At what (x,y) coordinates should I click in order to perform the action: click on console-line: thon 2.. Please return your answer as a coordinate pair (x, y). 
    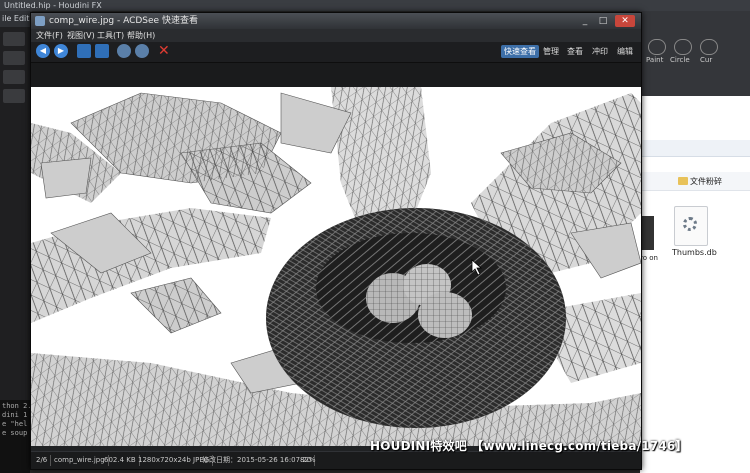
    Looking at the image, I should click on (16, 406).